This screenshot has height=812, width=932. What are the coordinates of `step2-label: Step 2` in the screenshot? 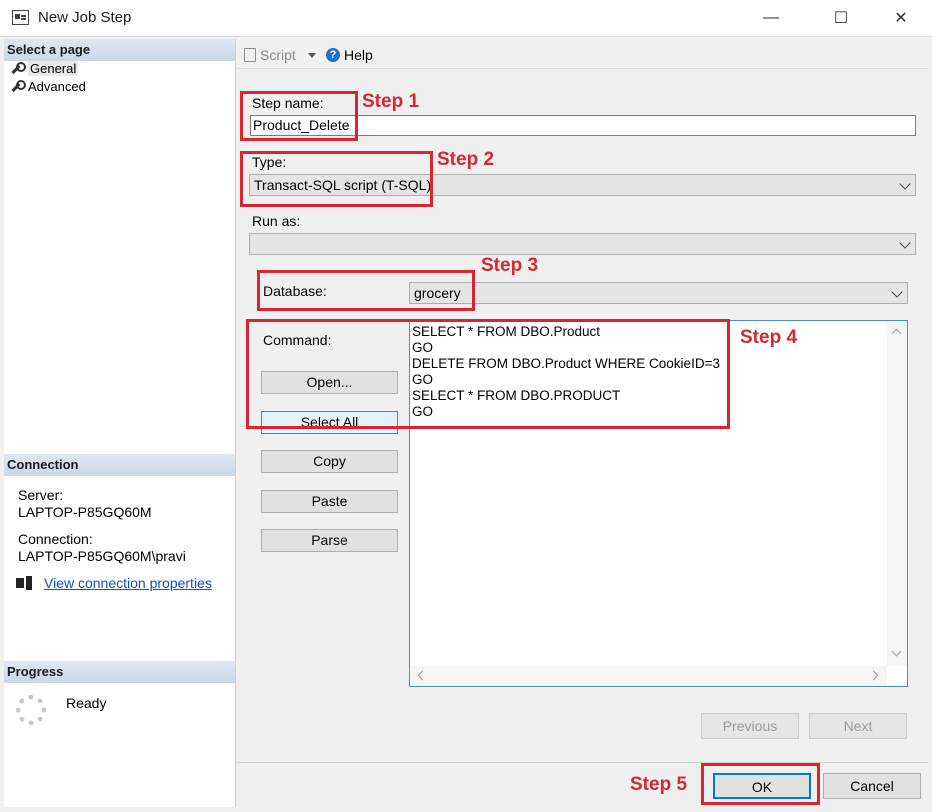 It's located at (466, 159).